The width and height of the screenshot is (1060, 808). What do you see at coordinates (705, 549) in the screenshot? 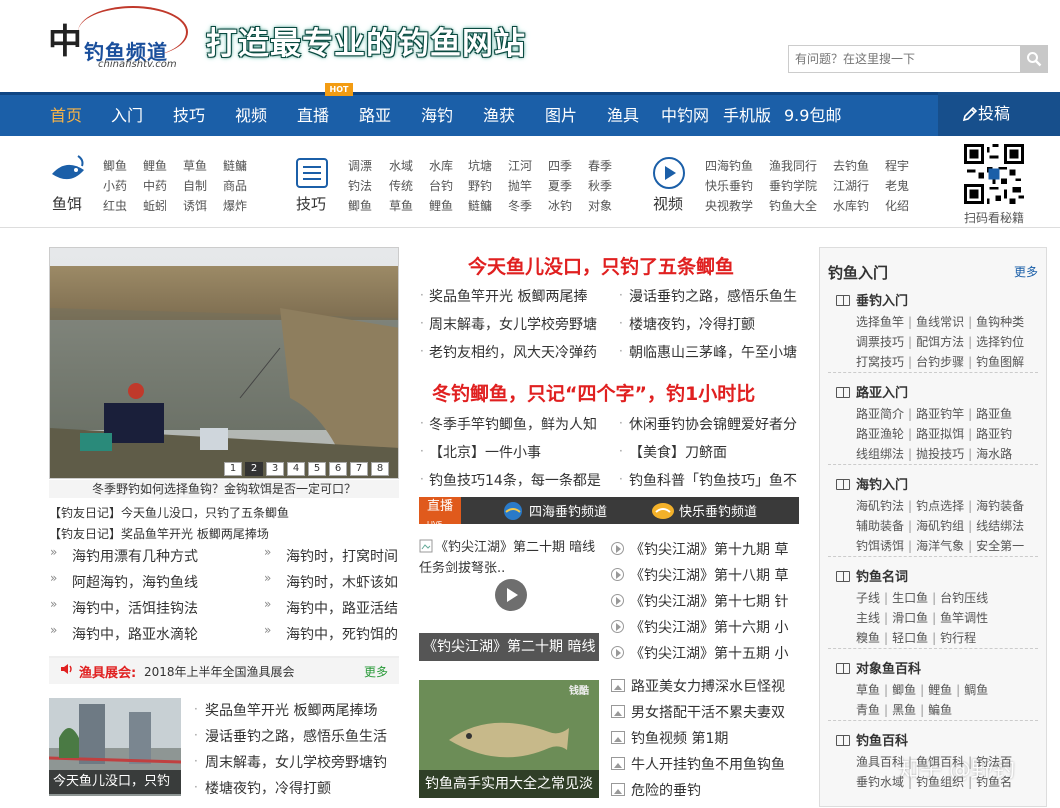
I see `video-list-item: 《钓尖江湖》第十九期 草` at bounding box center [705, 549].